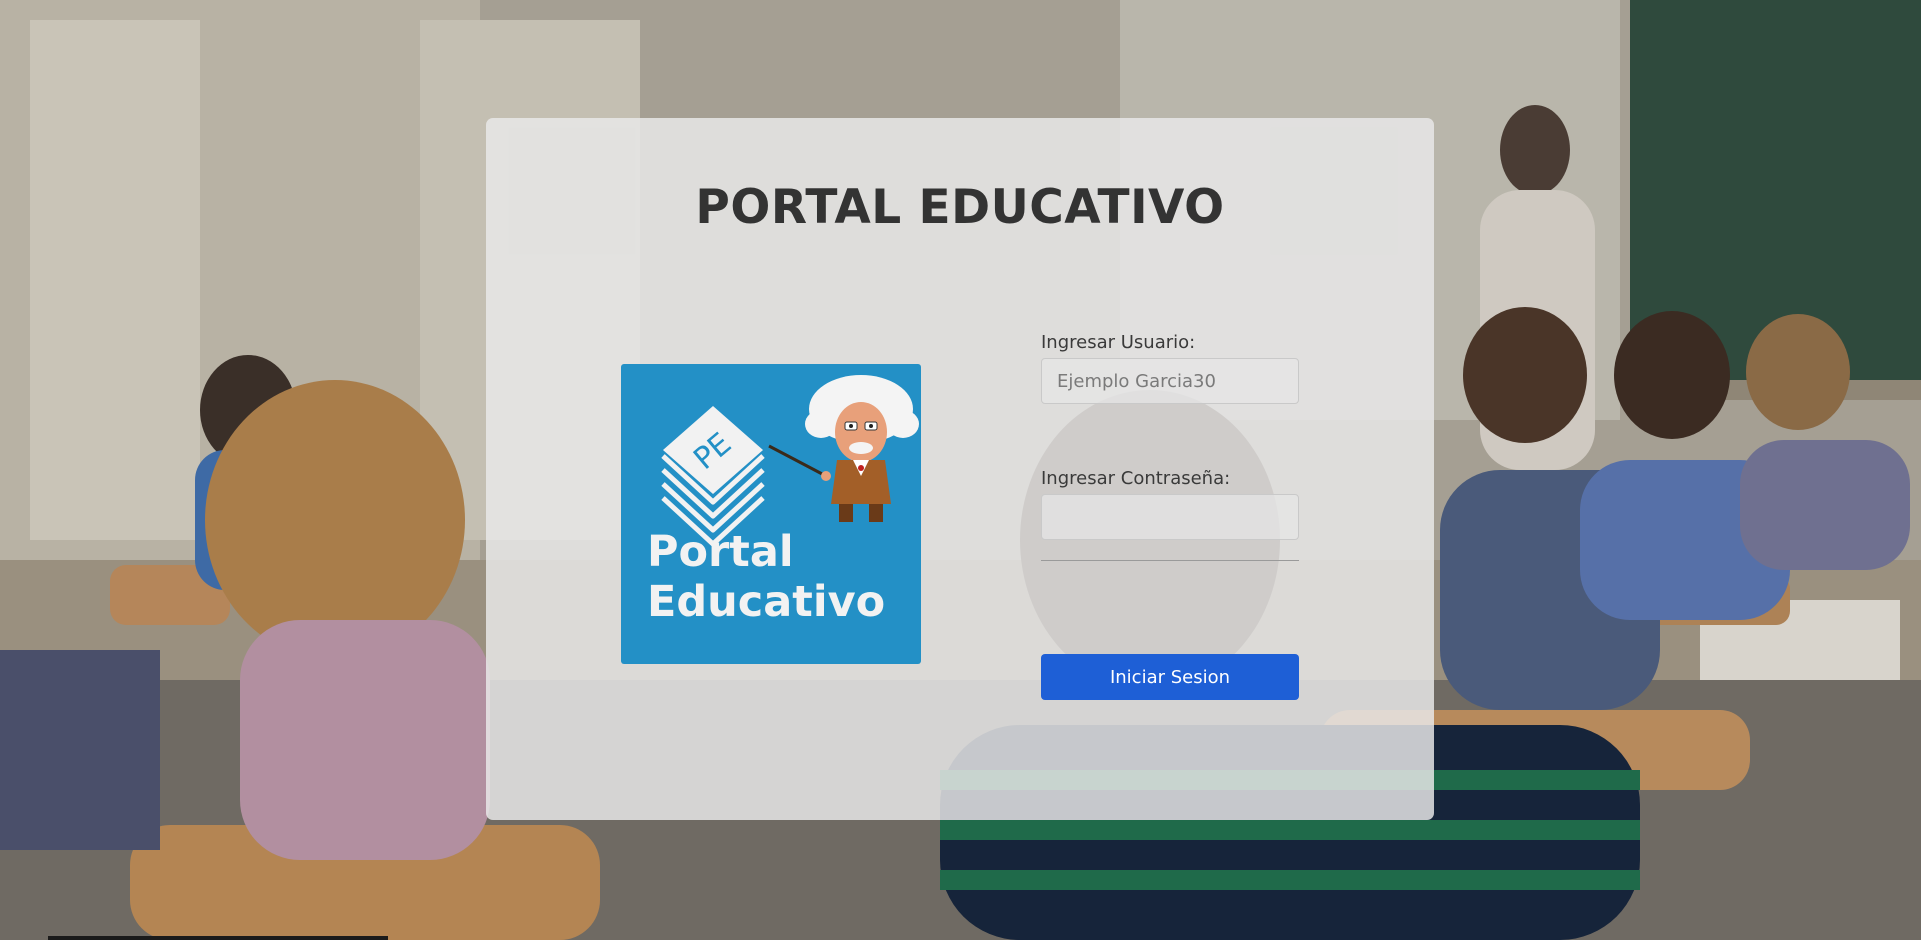 Image resolution: width=1921 pixels, height=940 pixels. What do you see at coordinates (1170, 560) in the screenshot?
I see `form-divider` at bounding box center [1170, 560].